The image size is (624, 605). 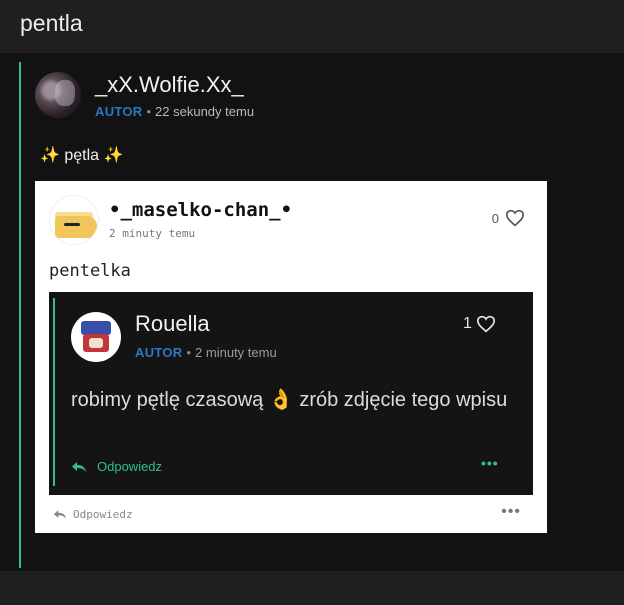 I want to click on post-time: 22 sekundy temu, so click(x=205, y=111).